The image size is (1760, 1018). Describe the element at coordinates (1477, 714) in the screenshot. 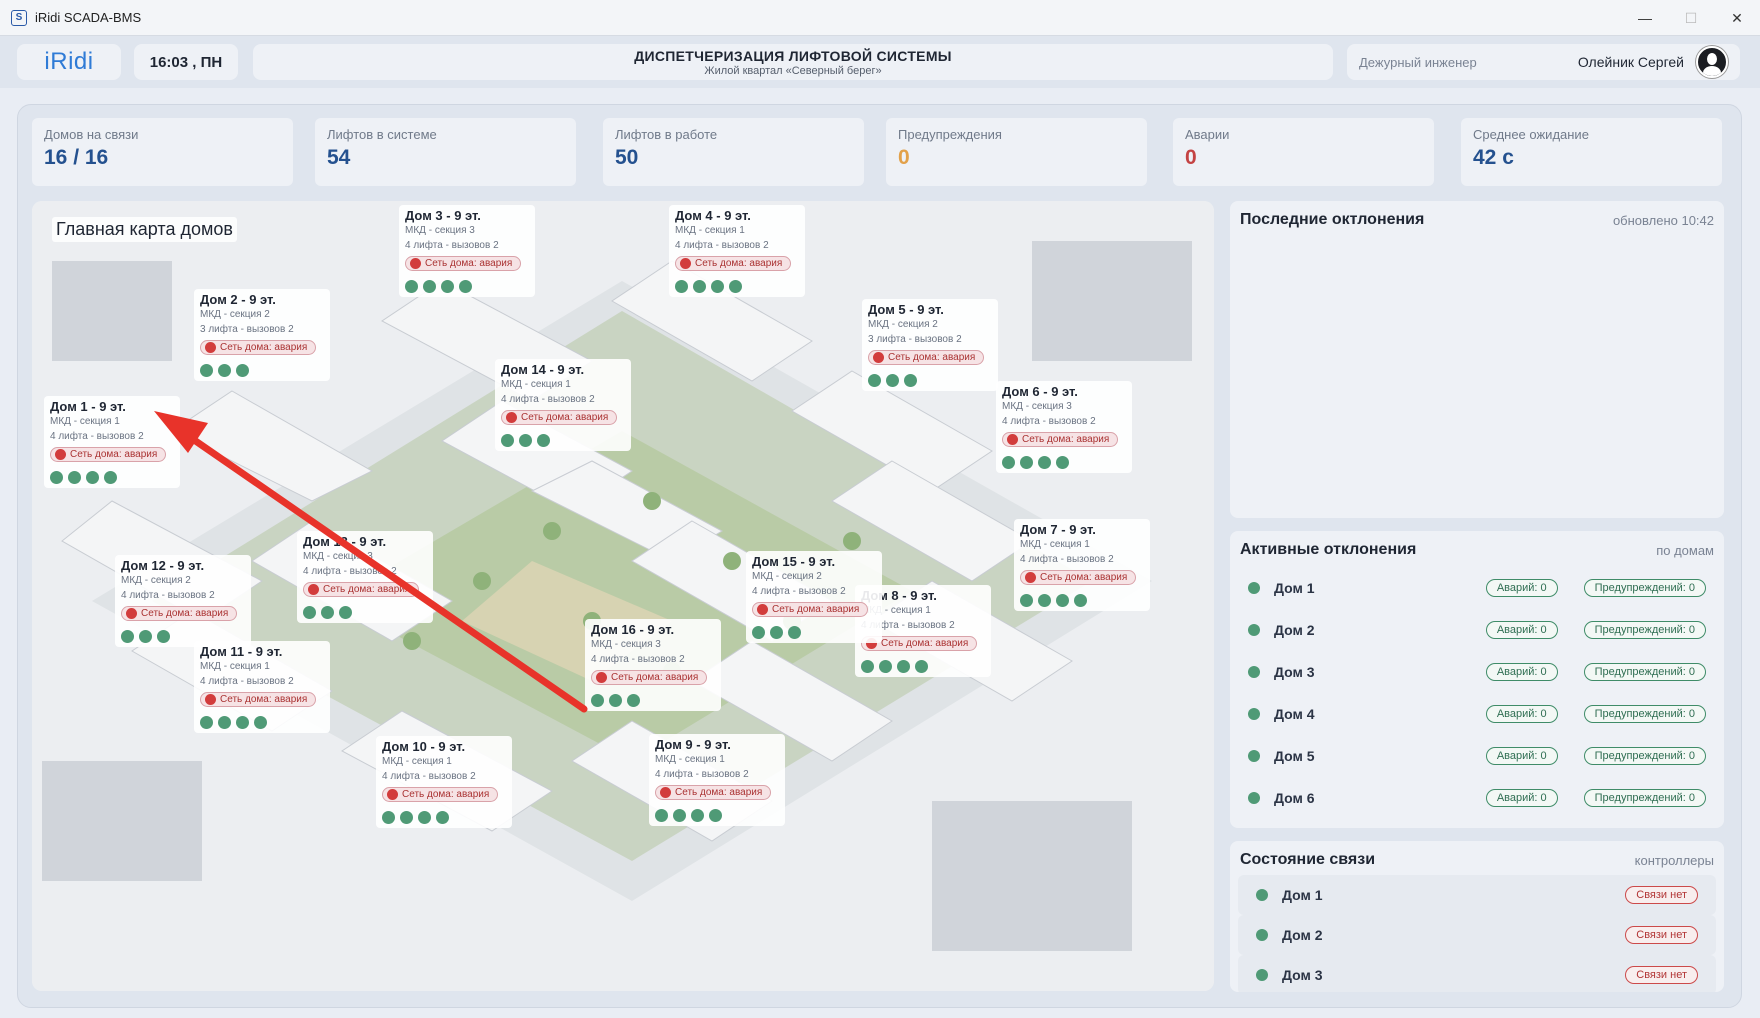

I see `active-deviation-row: Дом 4 Аварий: 0 Предупреждений: 0` at that location.